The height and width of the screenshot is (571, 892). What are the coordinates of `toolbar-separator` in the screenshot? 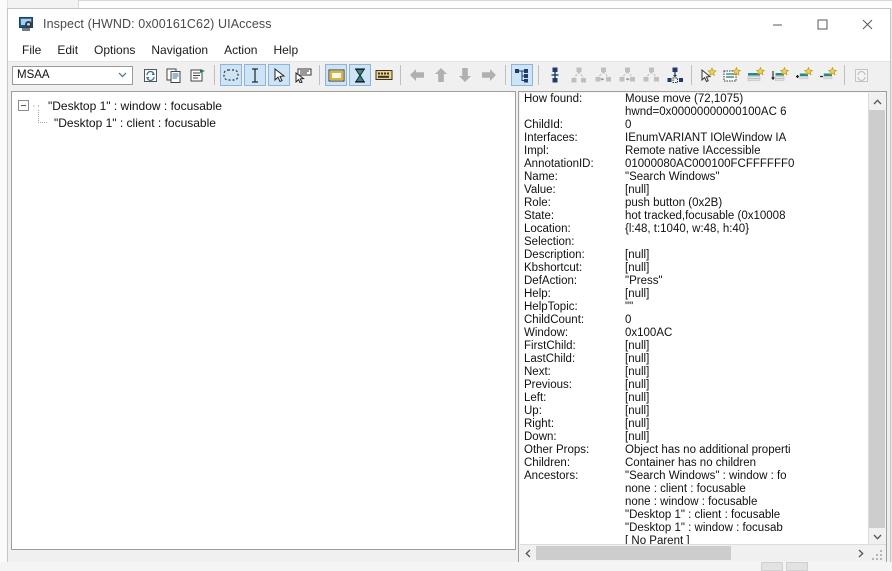 It's located at (691, 75).